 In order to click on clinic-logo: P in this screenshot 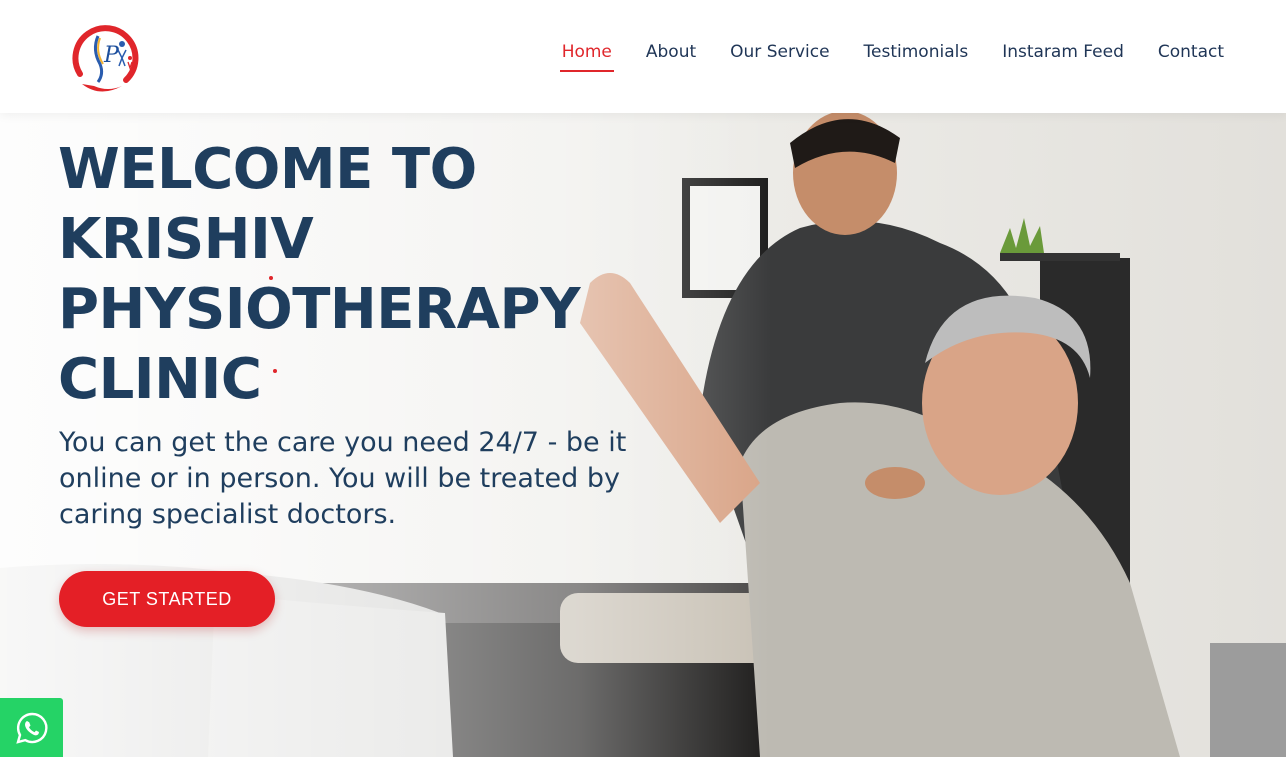, I will do `click(103, 57)`.